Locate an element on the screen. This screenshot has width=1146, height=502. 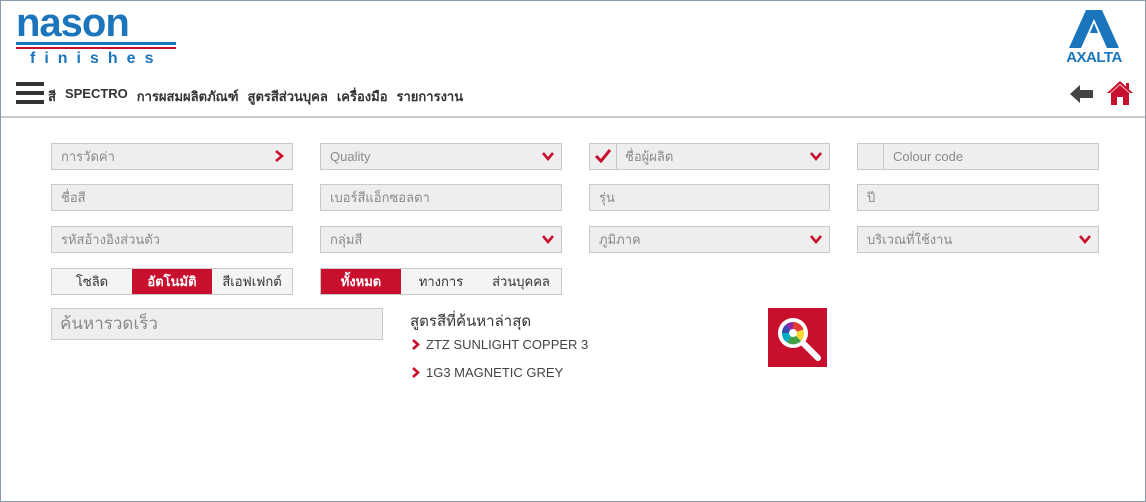
finish-option-auto: อัตโนมัติ is located at coordinates (172, 281).